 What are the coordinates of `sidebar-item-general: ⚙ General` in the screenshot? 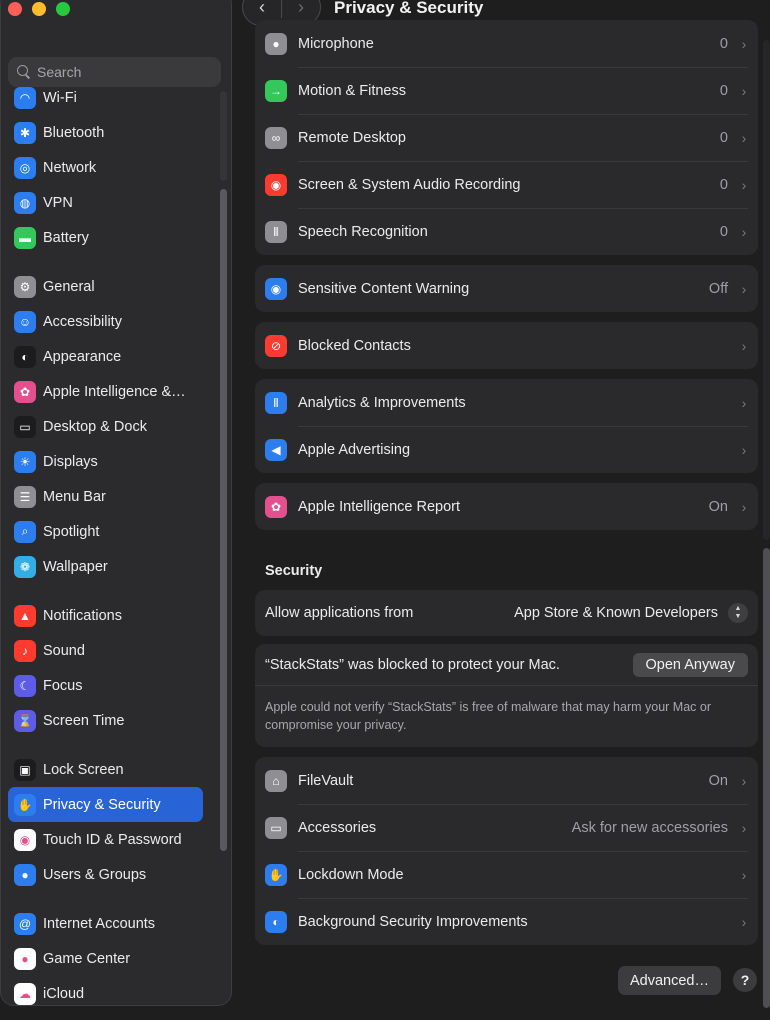 It's located at (105, 286).